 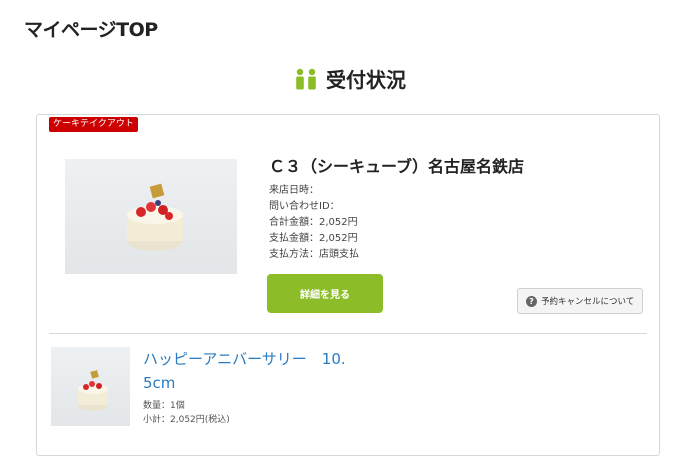 What do you see at coordinates (304, 206) in the screenshot?
I see `inquiry-id: 問い合わせID：` at bounding box center [304, 206].